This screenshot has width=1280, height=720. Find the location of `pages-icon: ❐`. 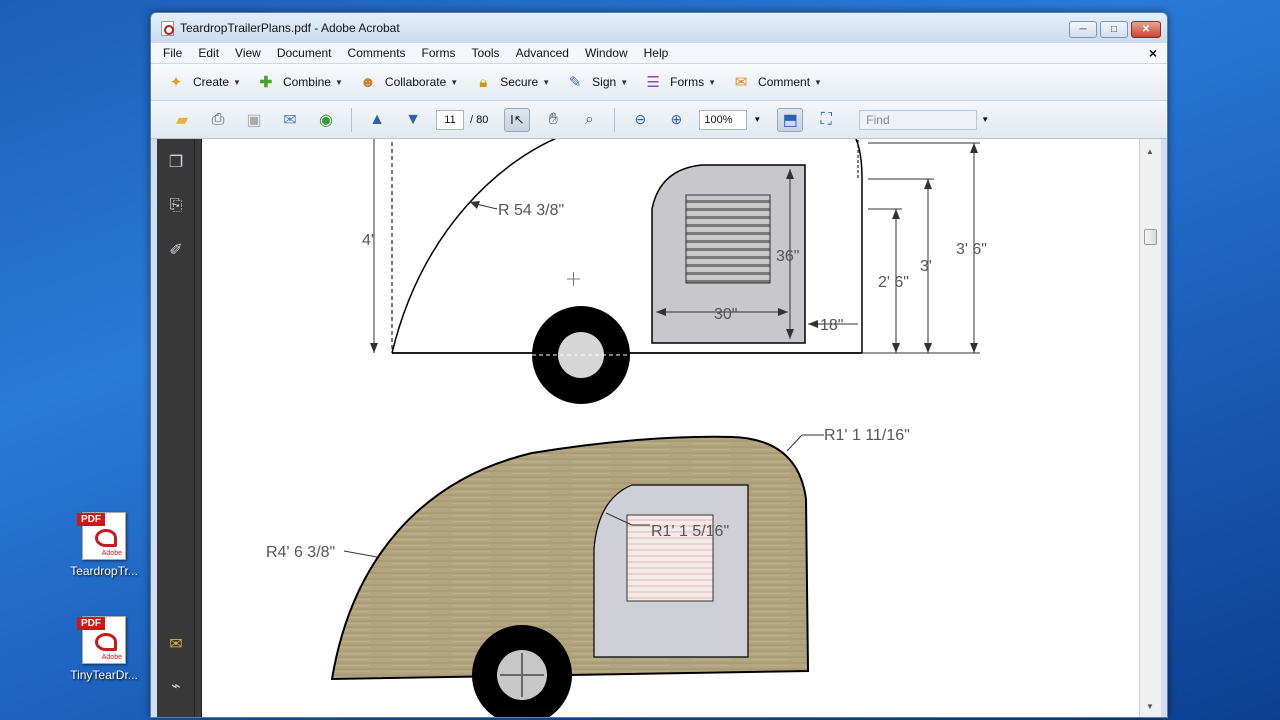

pages-icon: ❐ is located at coordinates (176, 162).